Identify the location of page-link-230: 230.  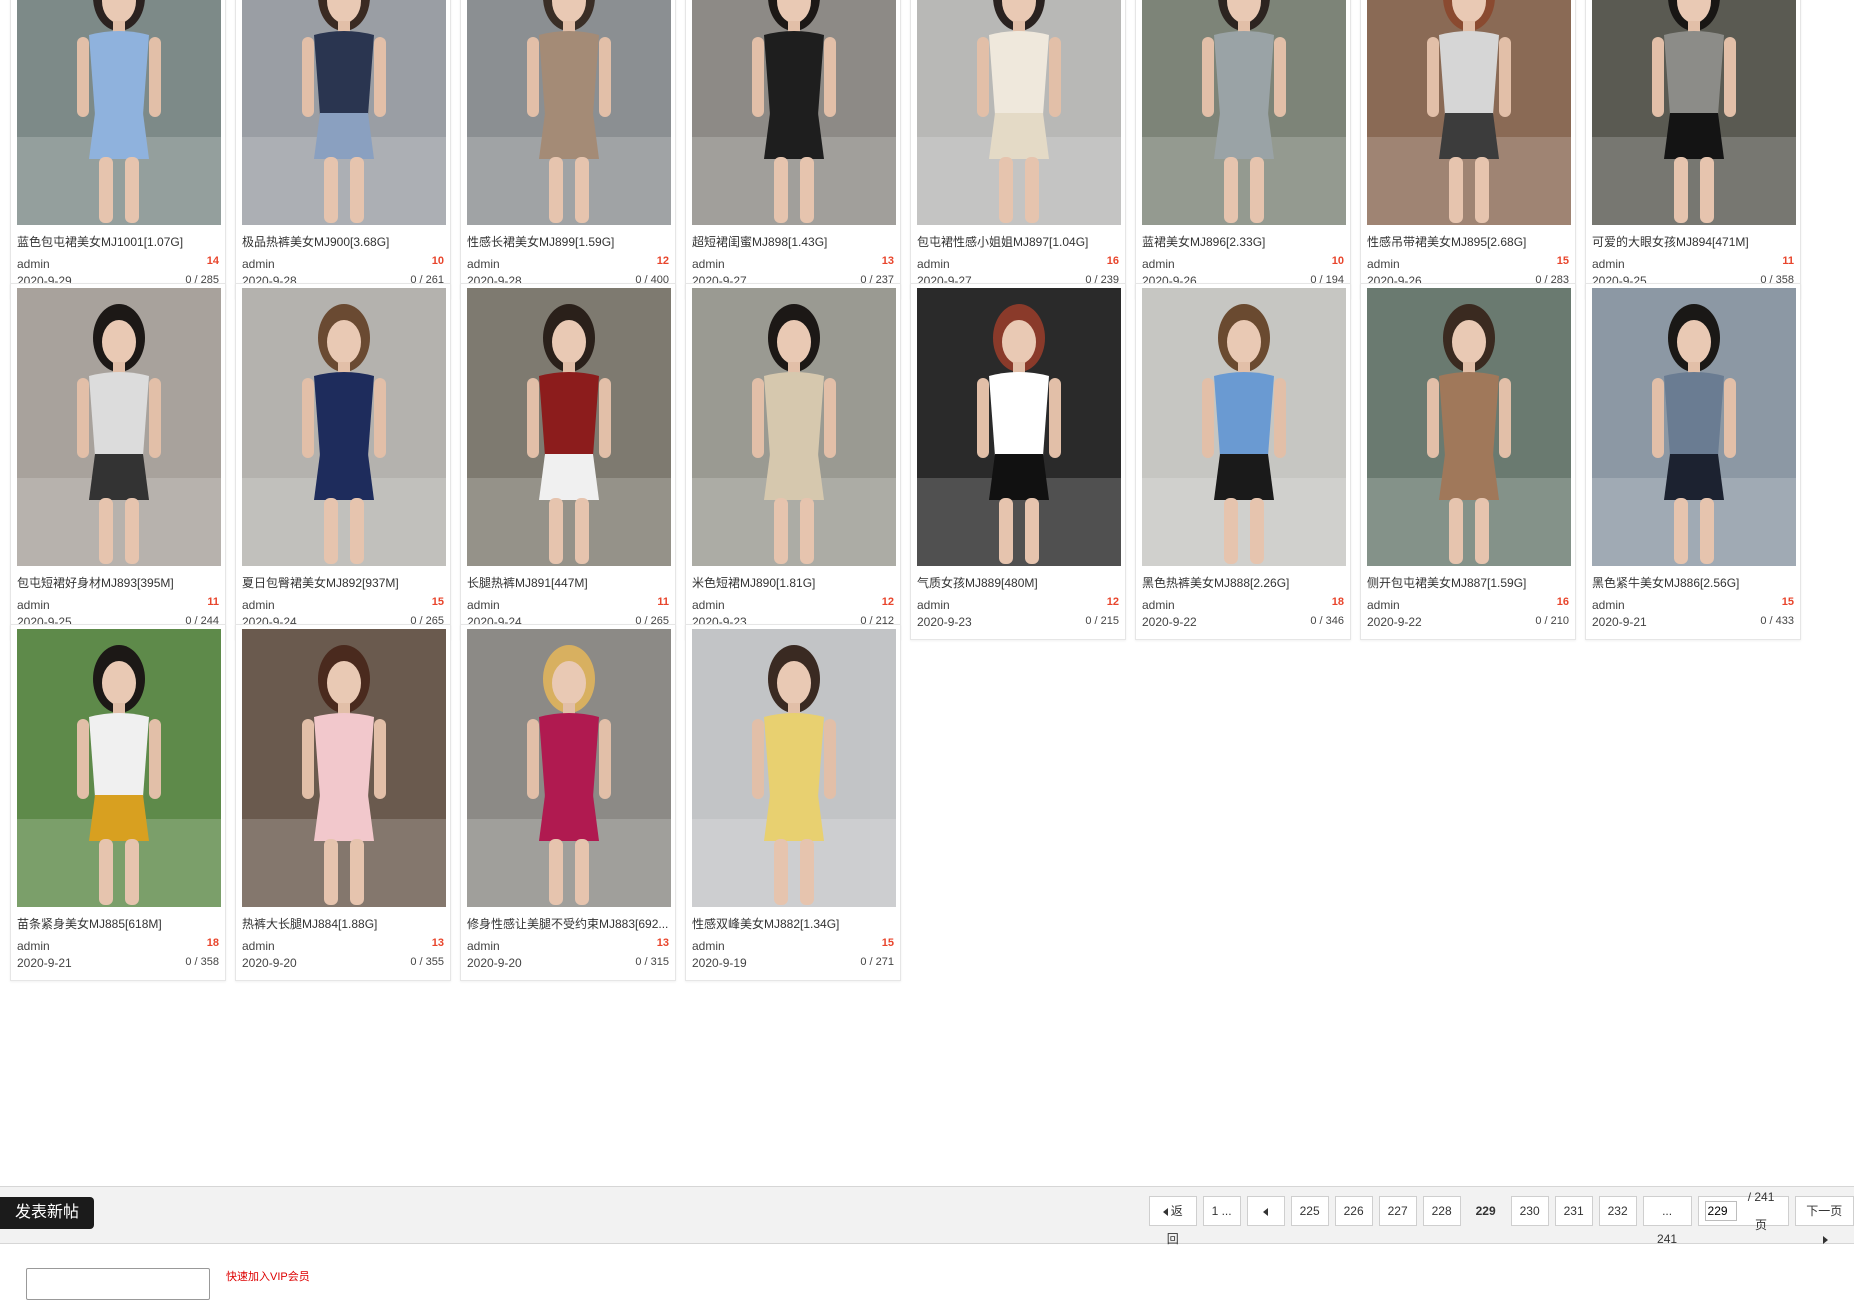
(1529, 1211).